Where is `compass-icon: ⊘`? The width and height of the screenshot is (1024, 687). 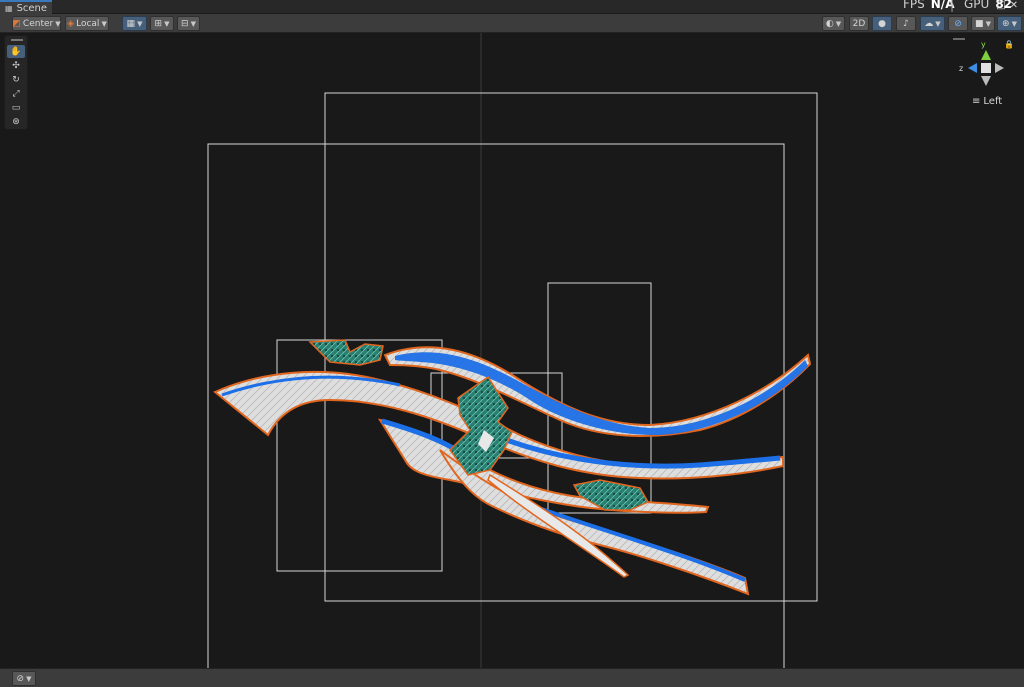
compass-icon: ⊘ is located at coordinates (20, 678).